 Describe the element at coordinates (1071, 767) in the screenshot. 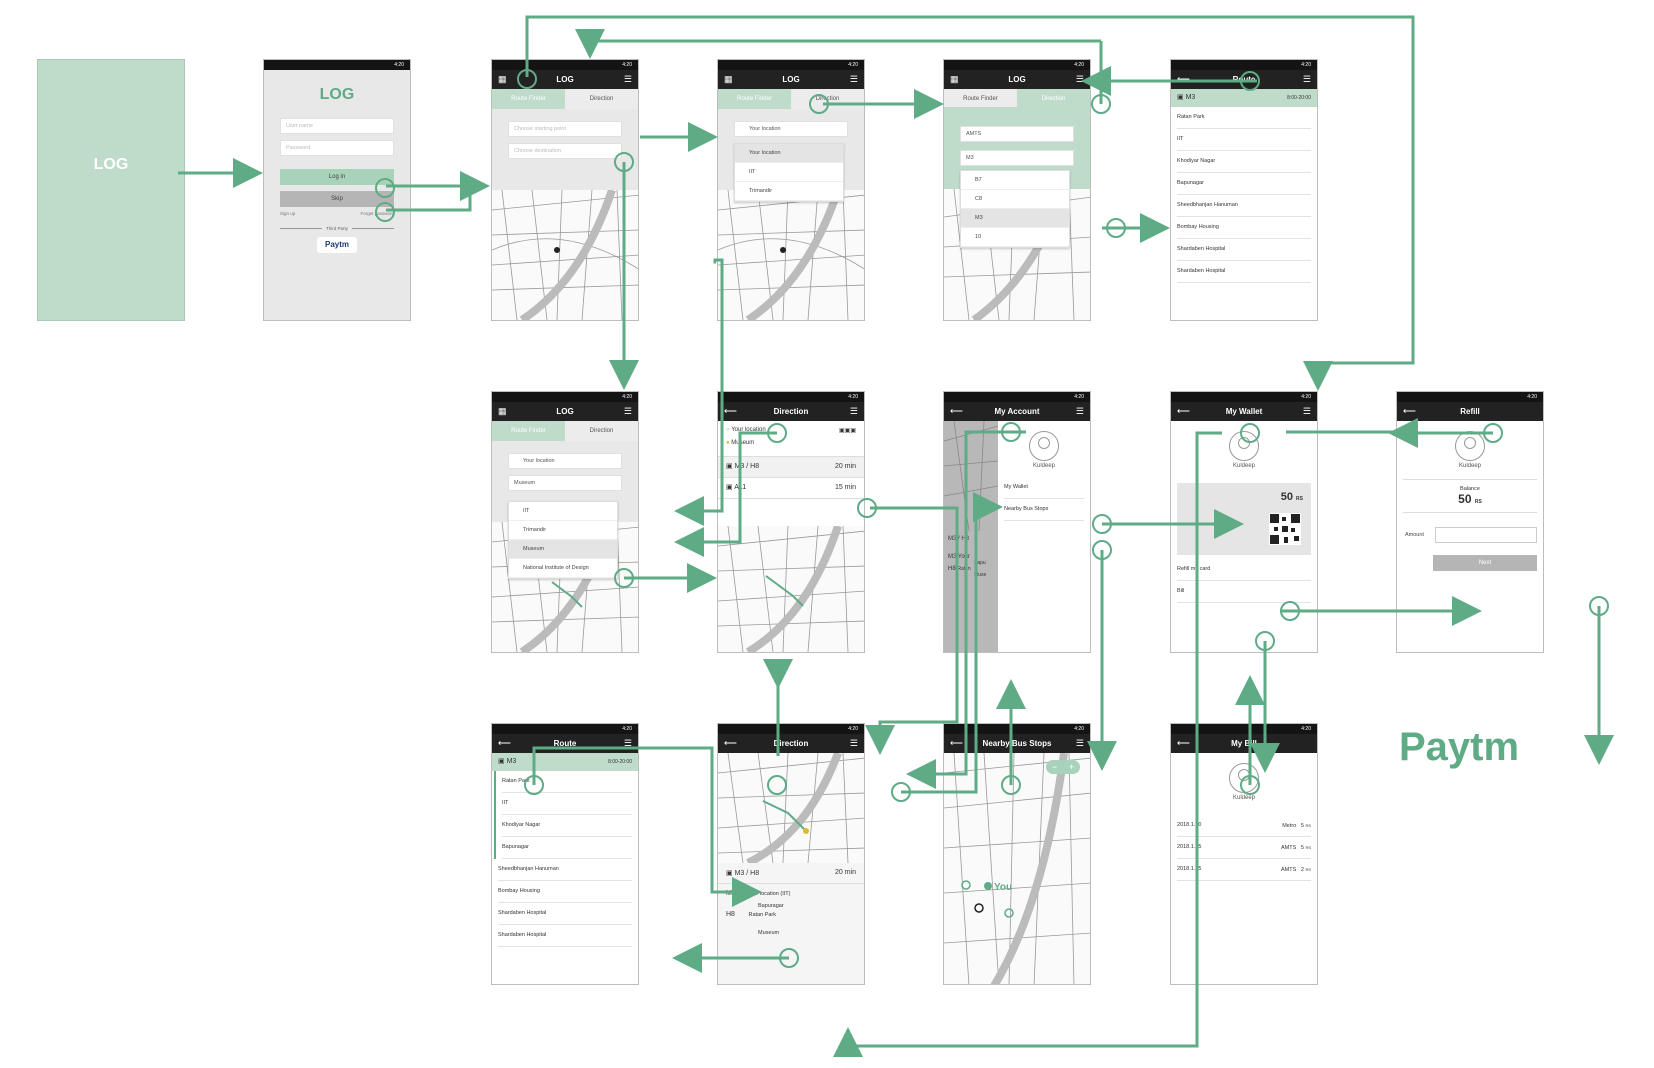

I see `zoom-in-button: +` at that location.